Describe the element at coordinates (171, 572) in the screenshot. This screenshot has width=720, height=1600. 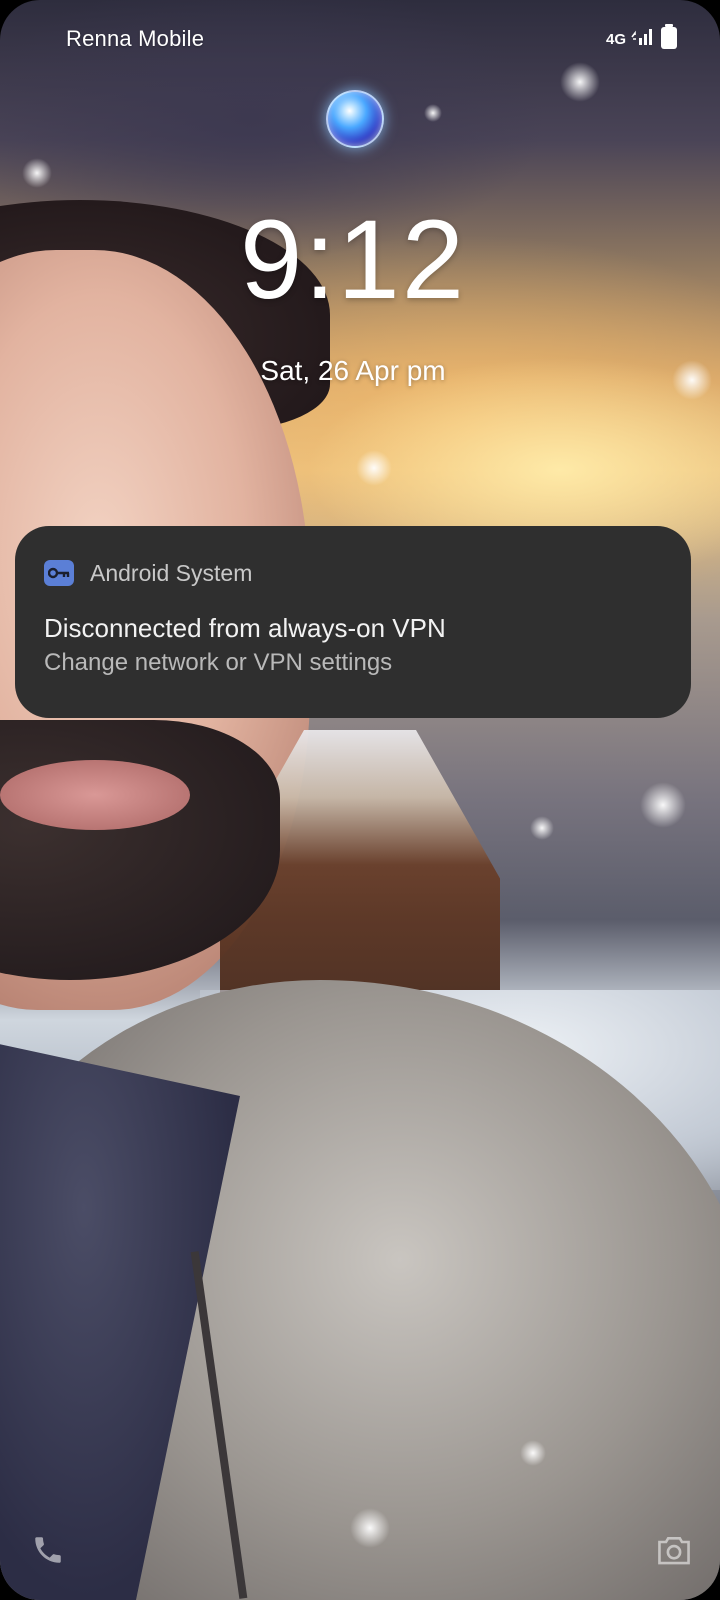
I see `notification-app-name: Android System` at that location.